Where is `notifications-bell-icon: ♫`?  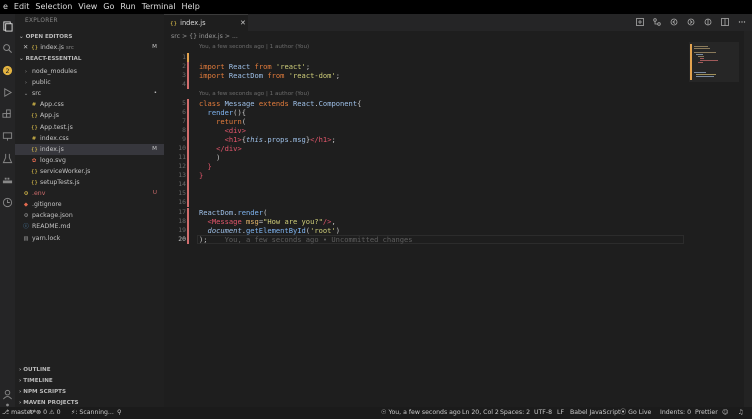 notifications-bell-icon: ♫ is located at coordinates (741, 413).